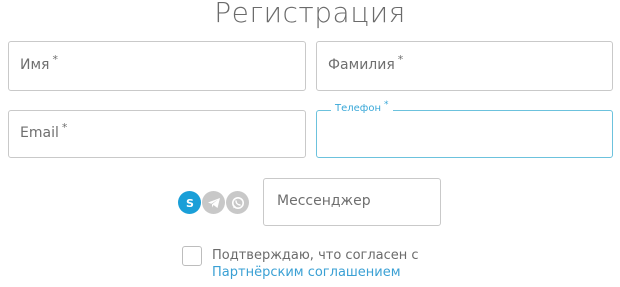 The width and height of the screenshot is (620, 287). I want to click on messenger-placeholder: Мессенджер, so click(324, 201).